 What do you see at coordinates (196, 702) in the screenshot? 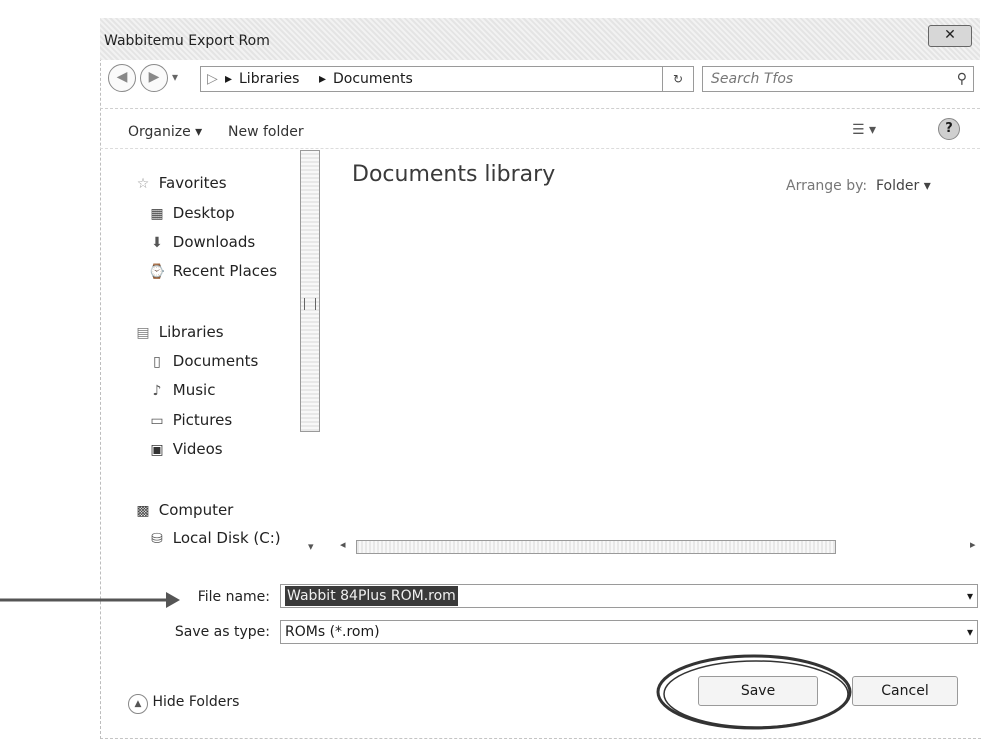
I see `hide-folders-label: Hide Folders` at bounding box center [196, 702].